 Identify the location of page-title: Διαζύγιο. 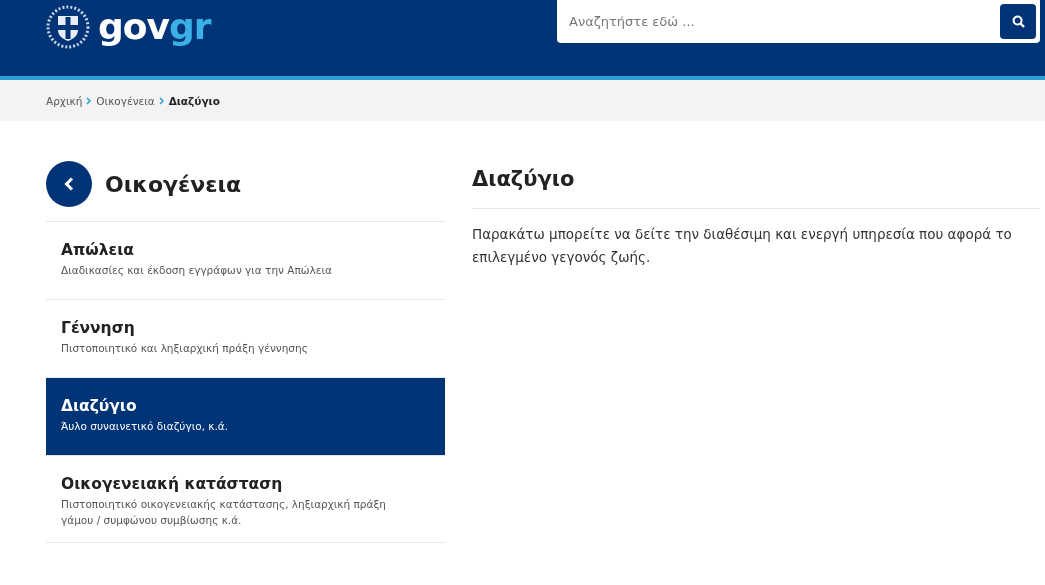
(756, 188).